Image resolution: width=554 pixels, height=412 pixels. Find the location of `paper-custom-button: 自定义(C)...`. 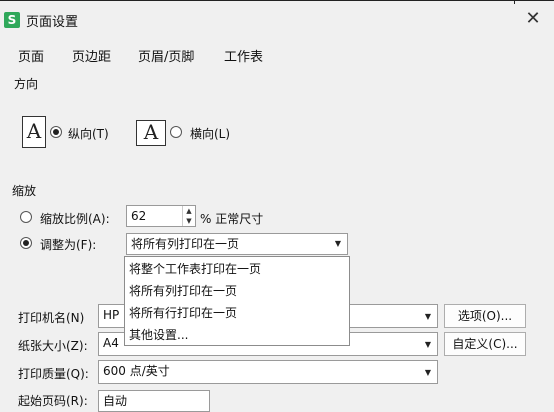

paper-custom-button: 自定义(C)... is located at coordinates (485, 344).